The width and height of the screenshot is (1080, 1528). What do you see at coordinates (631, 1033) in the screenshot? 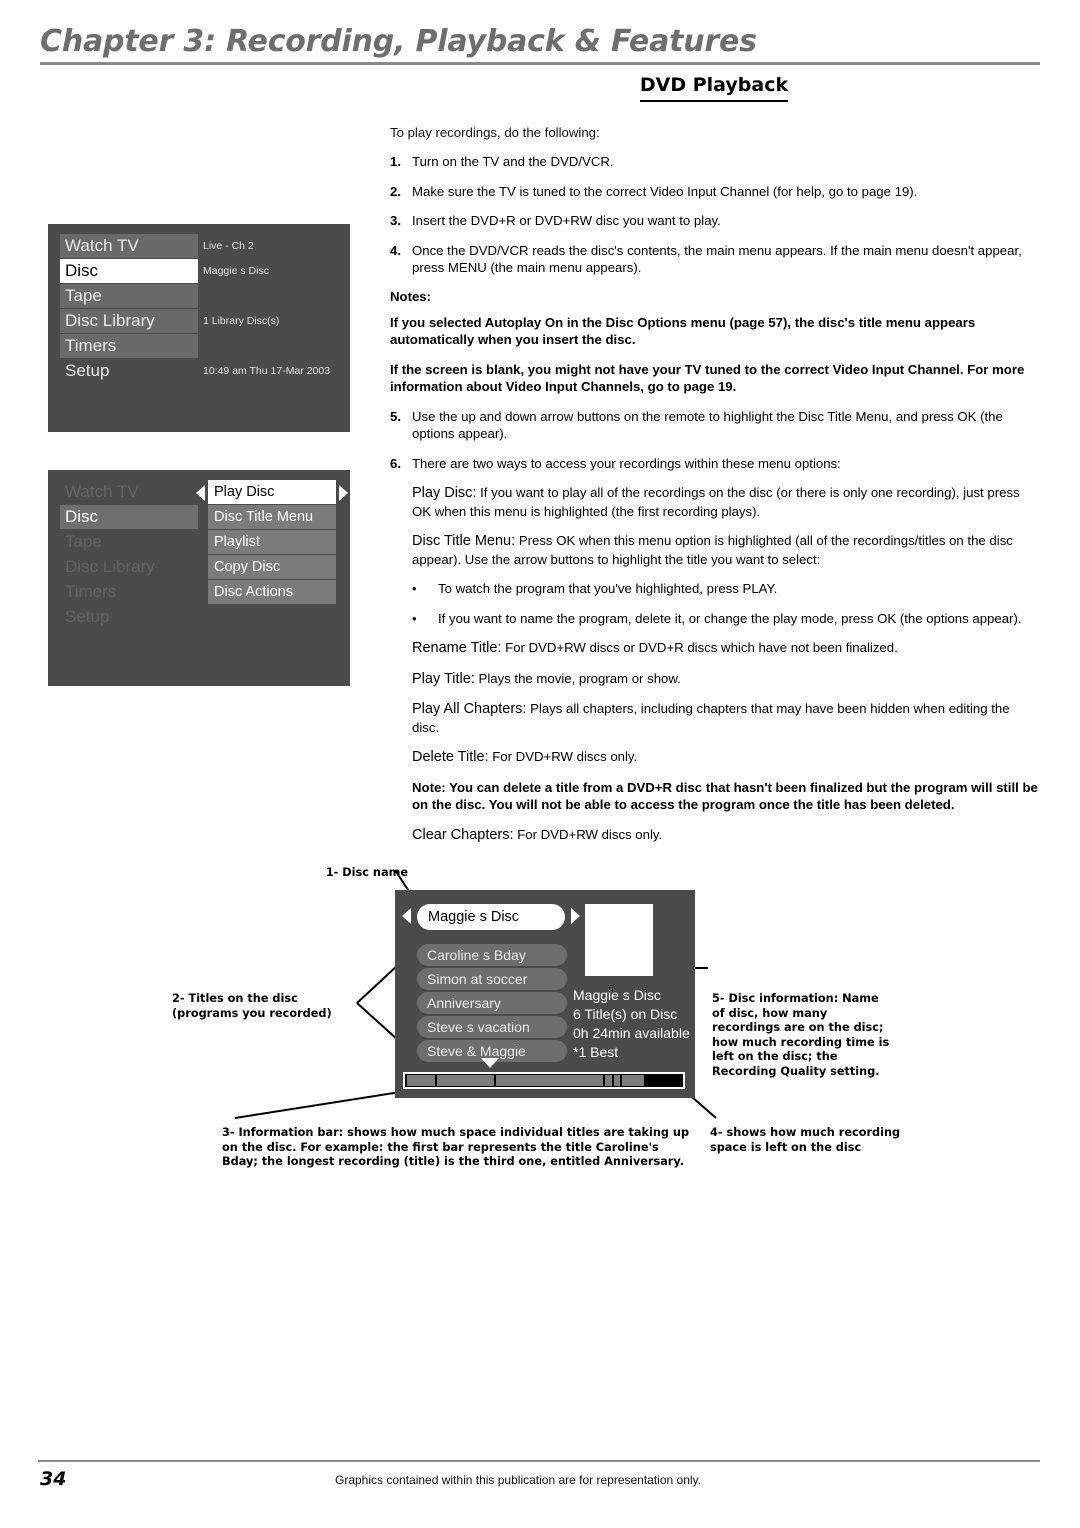
I see `disc-info-available-time: 0h 24min available` at bounding box center [631, 1033].